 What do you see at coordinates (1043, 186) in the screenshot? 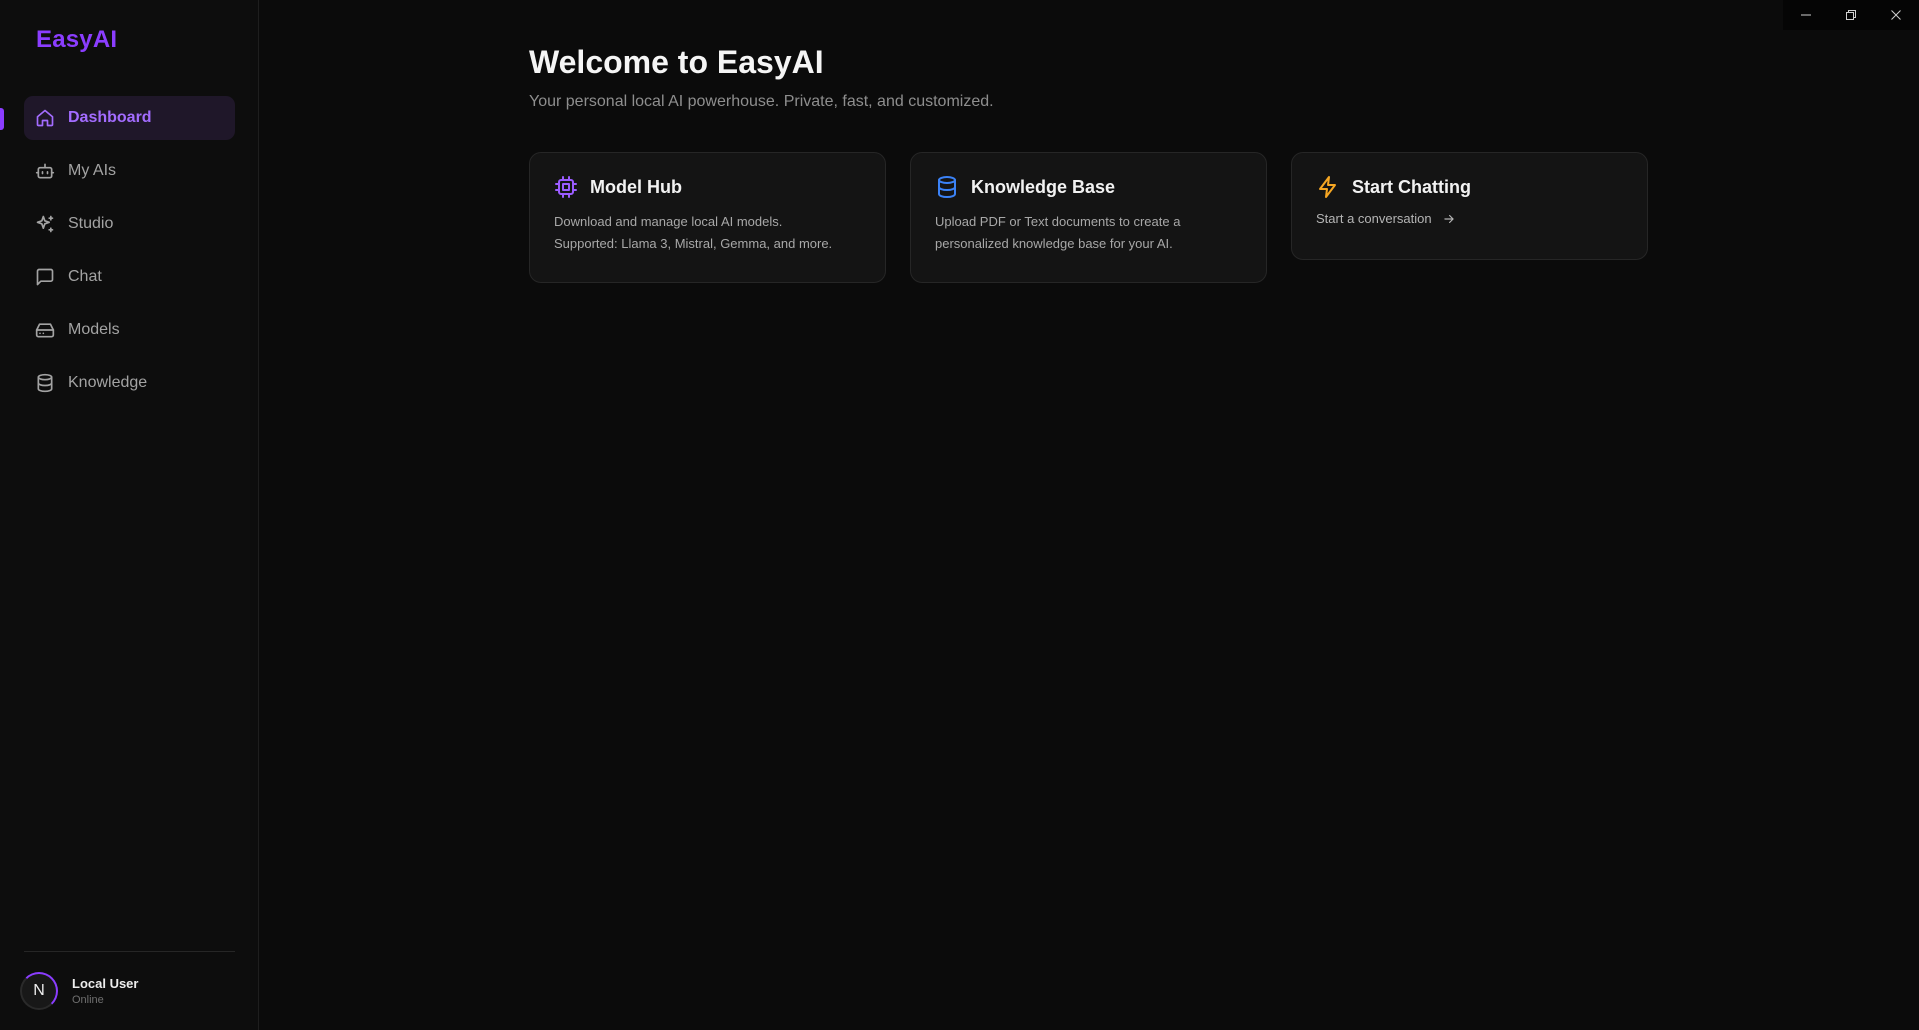
I see `card-title: Knowledge Base` at bounding box center [1043, 186].